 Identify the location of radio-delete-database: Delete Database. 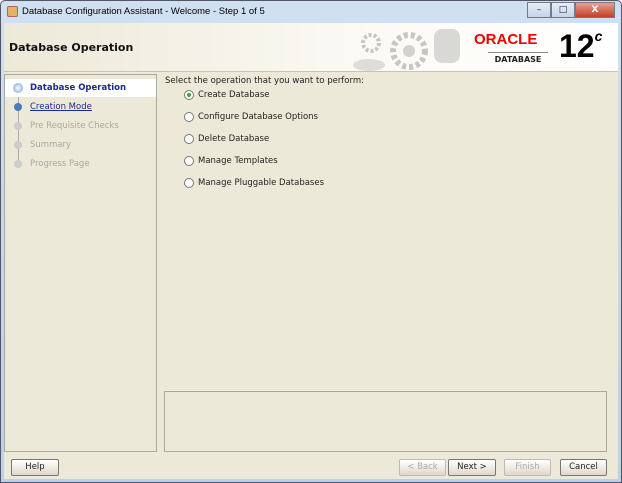
(226, 139).